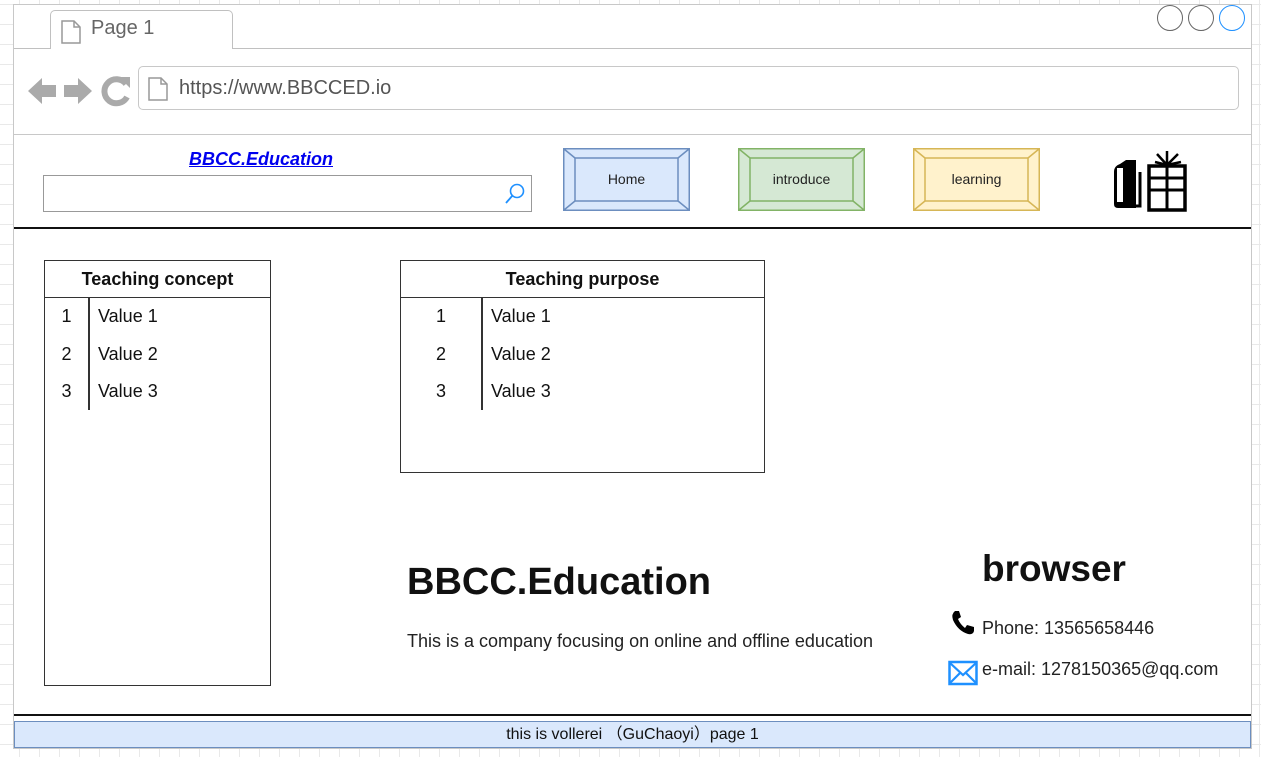 The image size is (1261, 757). I want to click on toolbar-divider, so click(632, 134).